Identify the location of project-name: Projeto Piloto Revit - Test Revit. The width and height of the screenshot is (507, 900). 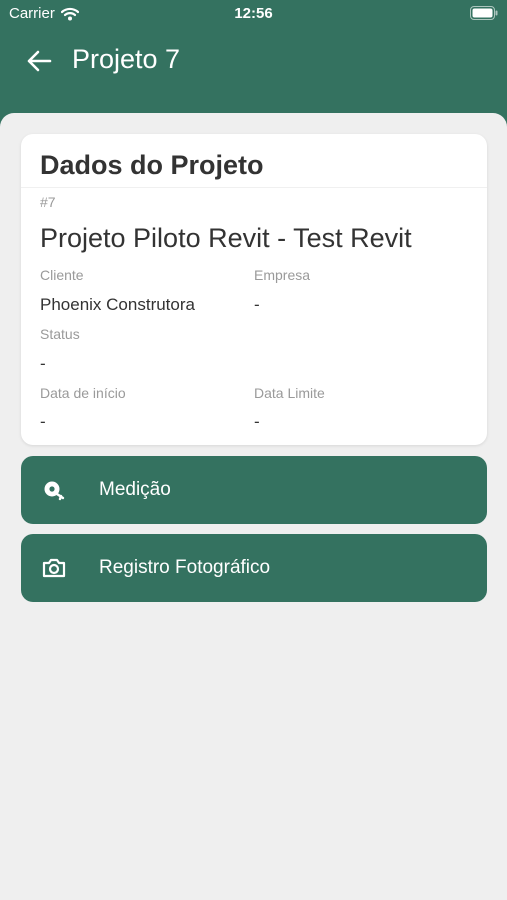
(226, 238).